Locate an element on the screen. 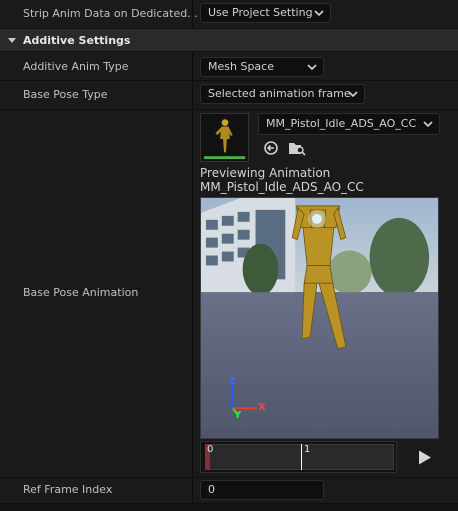 The image size is (458, 511). asset-thumbnail is located at coordinates (224, 137).